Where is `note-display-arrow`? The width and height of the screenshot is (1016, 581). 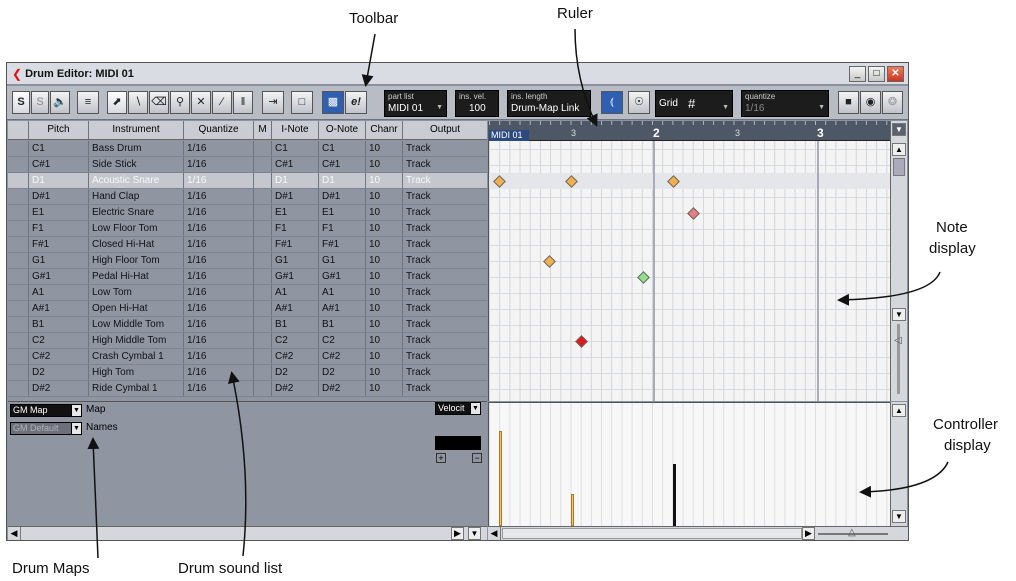
note-display-arrow is located at coordinates (889, 288).